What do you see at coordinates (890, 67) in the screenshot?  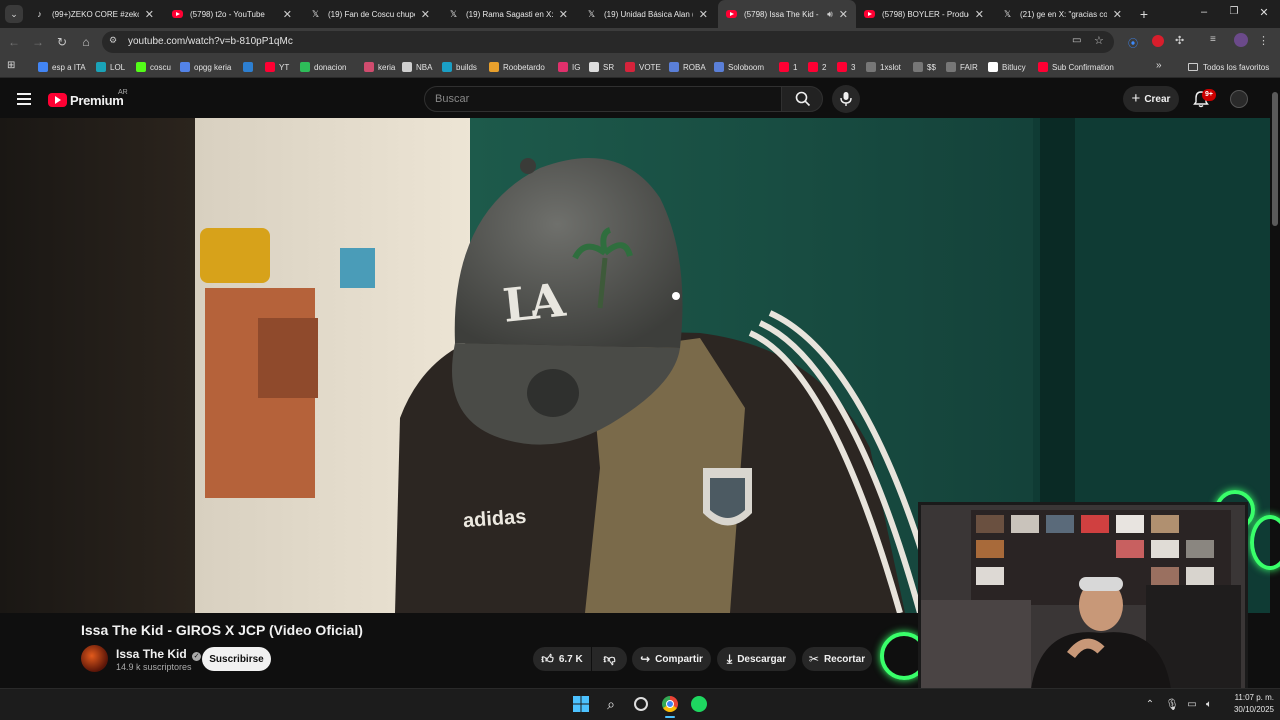 I see `bookmark-label: 1xslot` at bounding box center [890, 67].